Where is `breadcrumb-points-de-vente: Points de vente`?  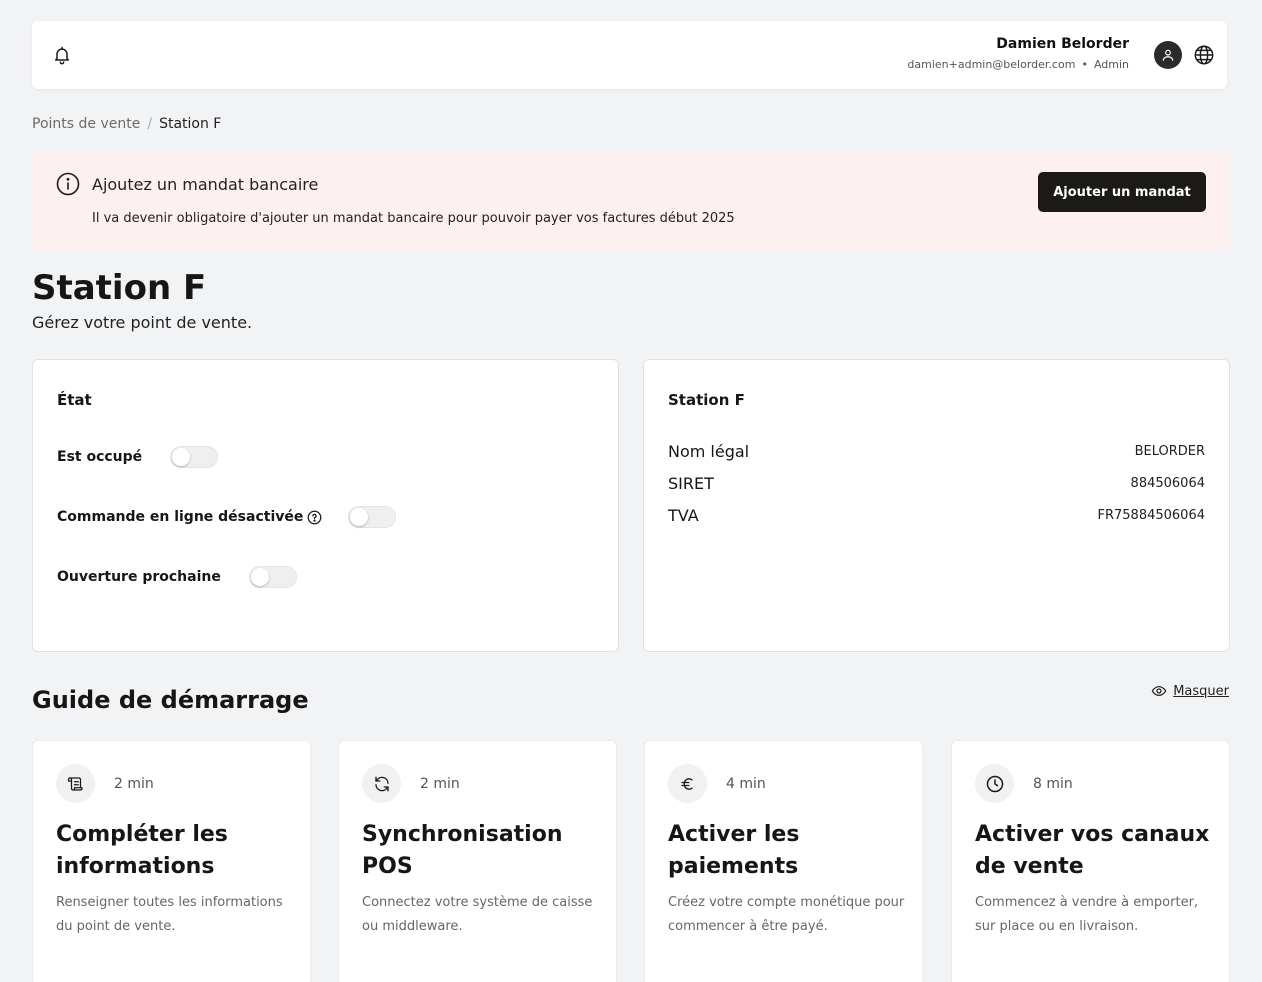 breadcrumb-points-de-vente: Points de vente is located at coordinates (86, 124).